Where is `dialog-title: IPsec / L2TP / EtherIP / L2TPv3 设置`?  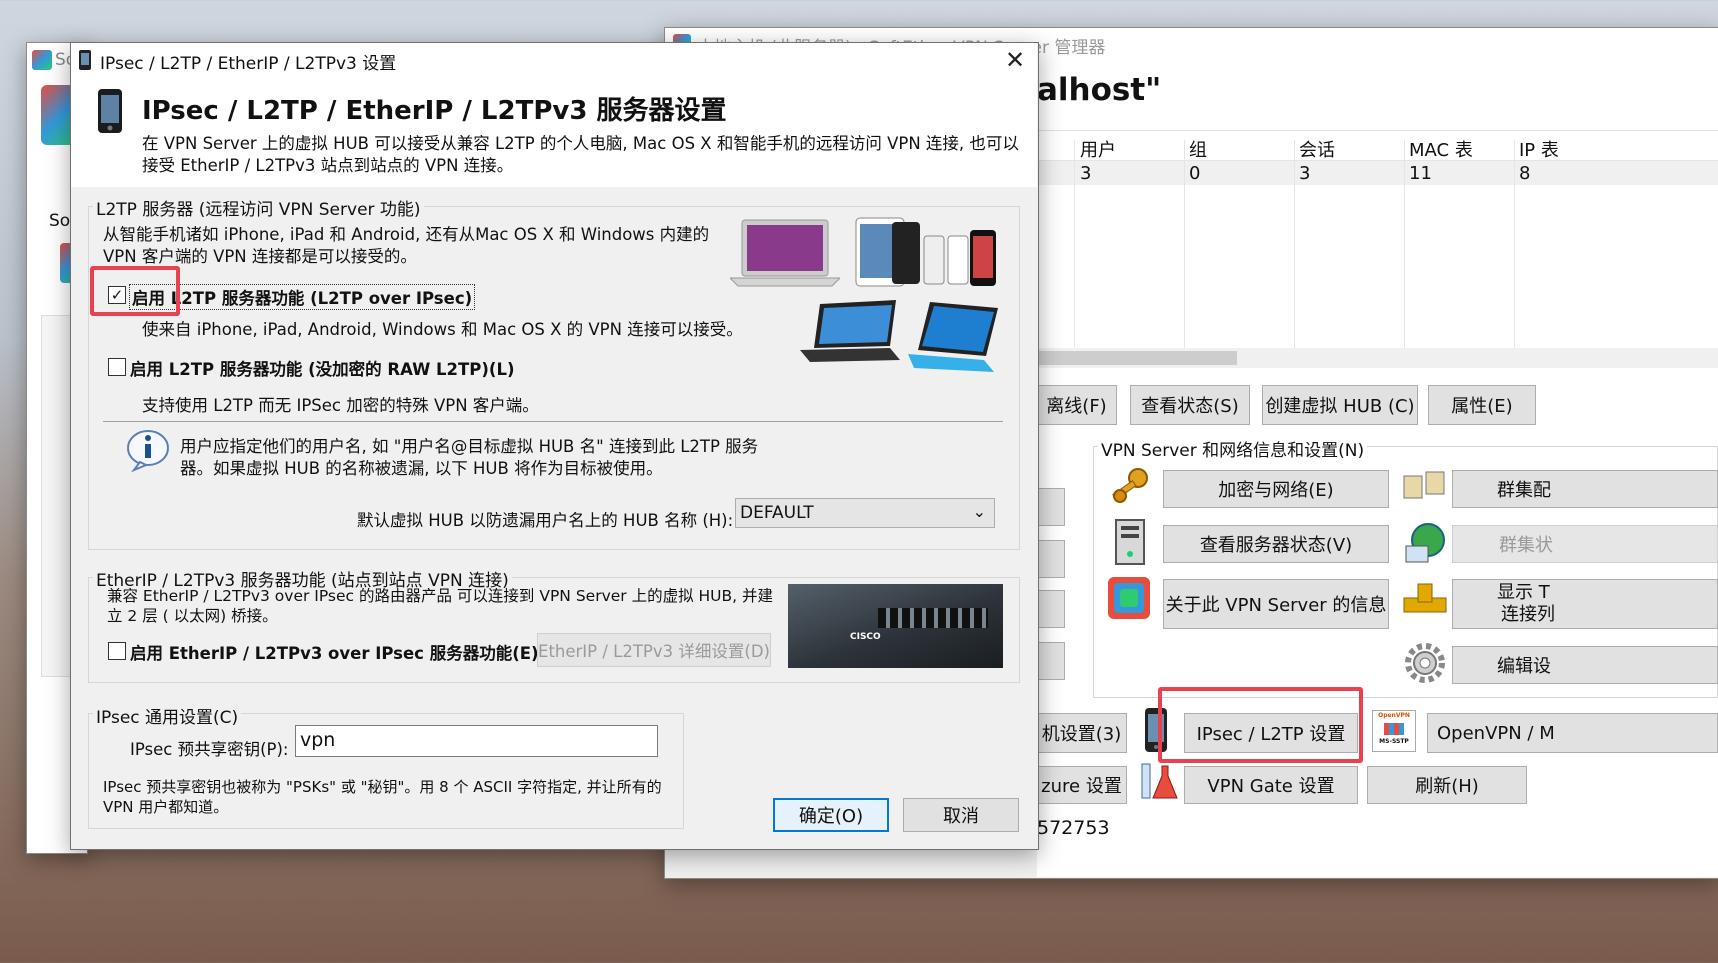
dialog-title: IPsec / L2TP / EtherIP / L2TPv3 设置 is located at coordinates (248, 64).